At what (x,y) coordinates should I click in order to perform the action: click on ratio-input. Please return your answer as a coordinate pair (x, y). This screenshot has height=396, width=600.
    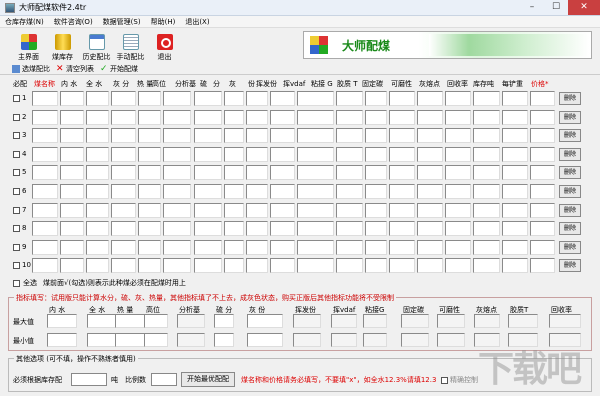
    Looking at the image, I should click on (164, 379).